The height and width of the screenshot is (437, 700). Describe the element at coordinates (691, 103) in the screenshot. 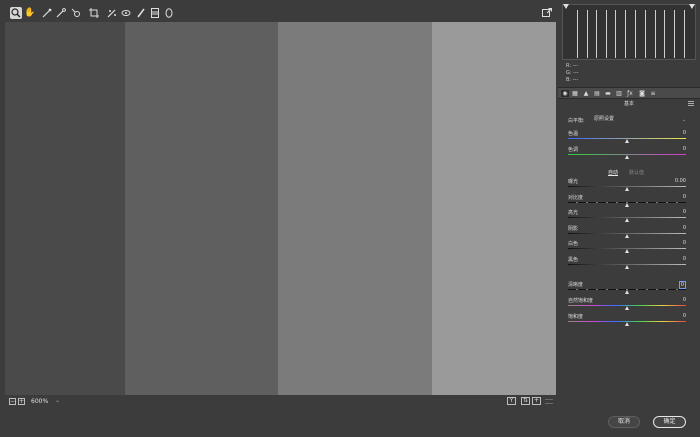

I see `panel-menu-icon` at that location.